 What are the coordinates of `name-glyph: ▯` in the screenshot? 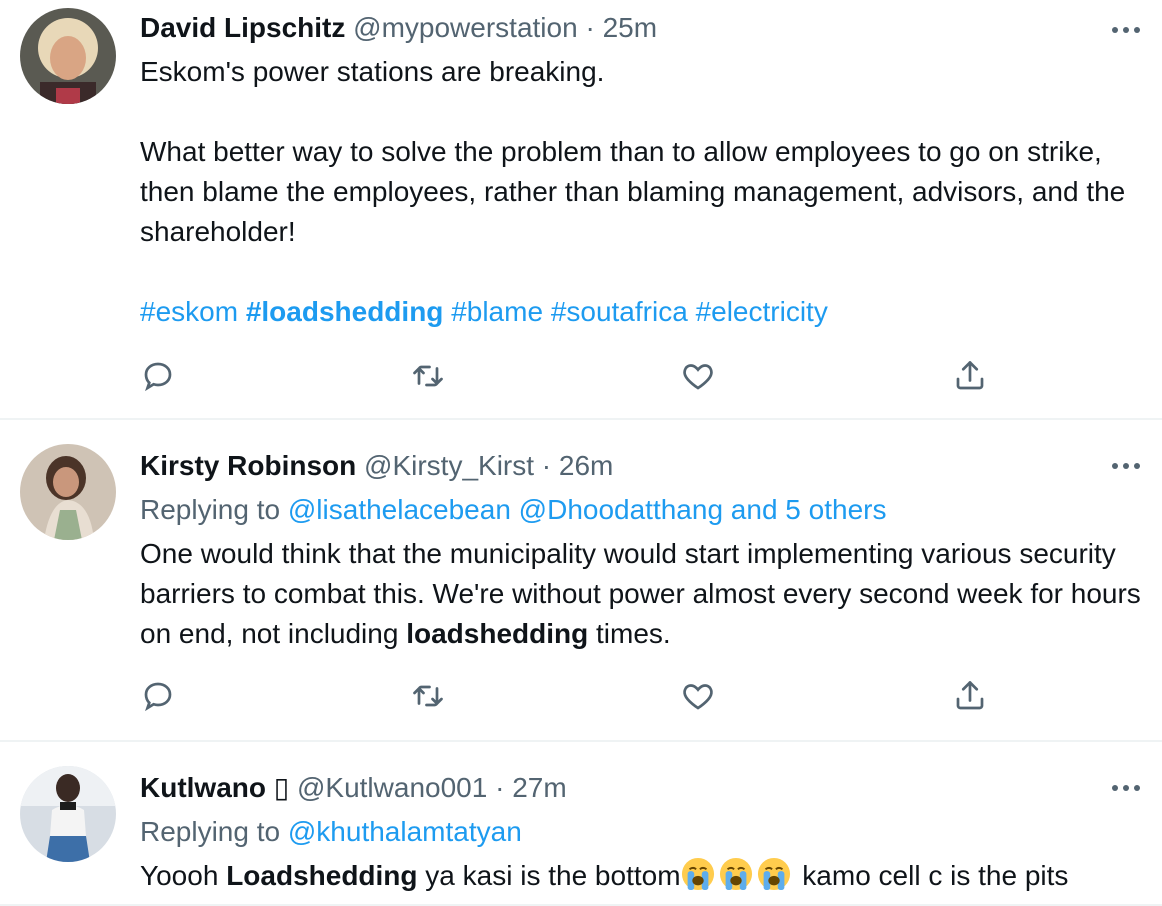 It's located at (281, 787).